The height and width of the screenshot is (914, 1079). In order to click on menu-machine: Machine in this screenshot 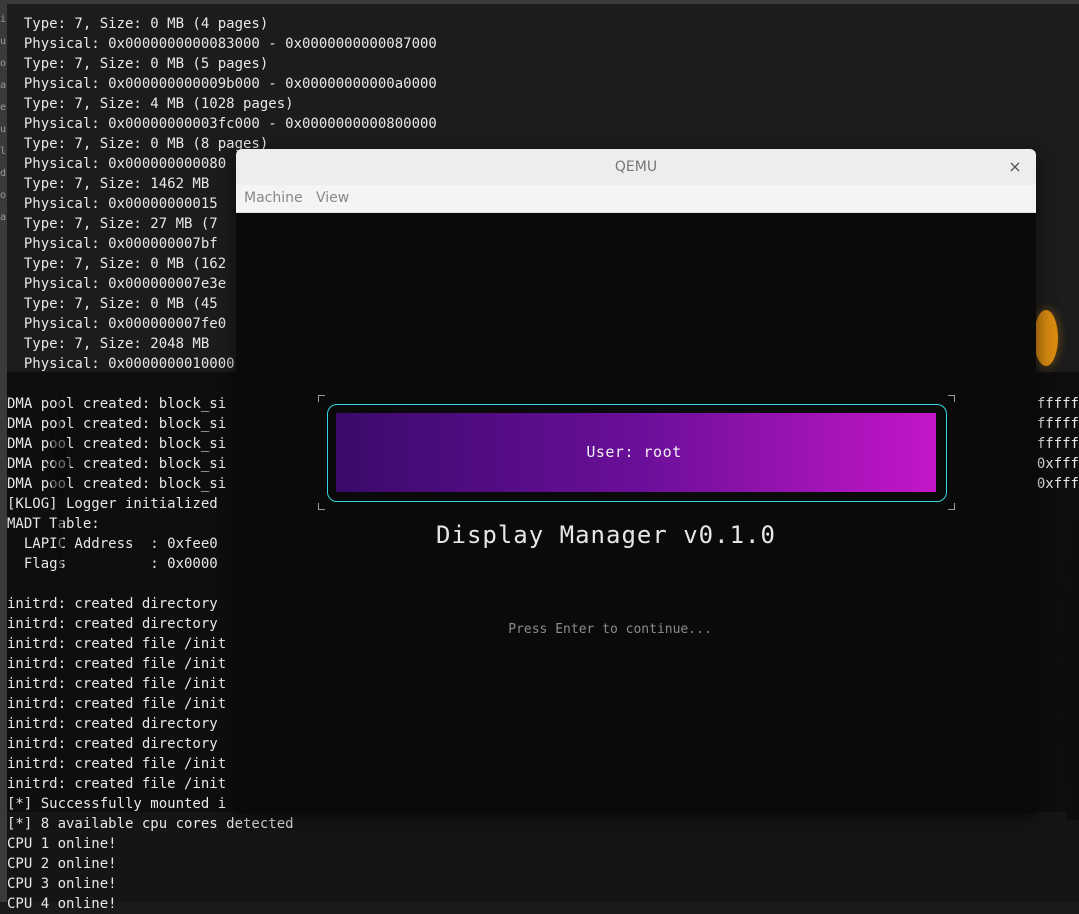, I will do `click(273, 198)`.